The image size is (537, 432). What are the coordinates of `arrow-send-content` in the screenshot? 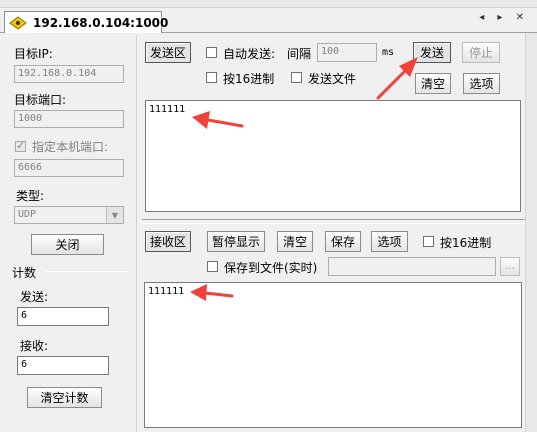 It's located at (218, 120).